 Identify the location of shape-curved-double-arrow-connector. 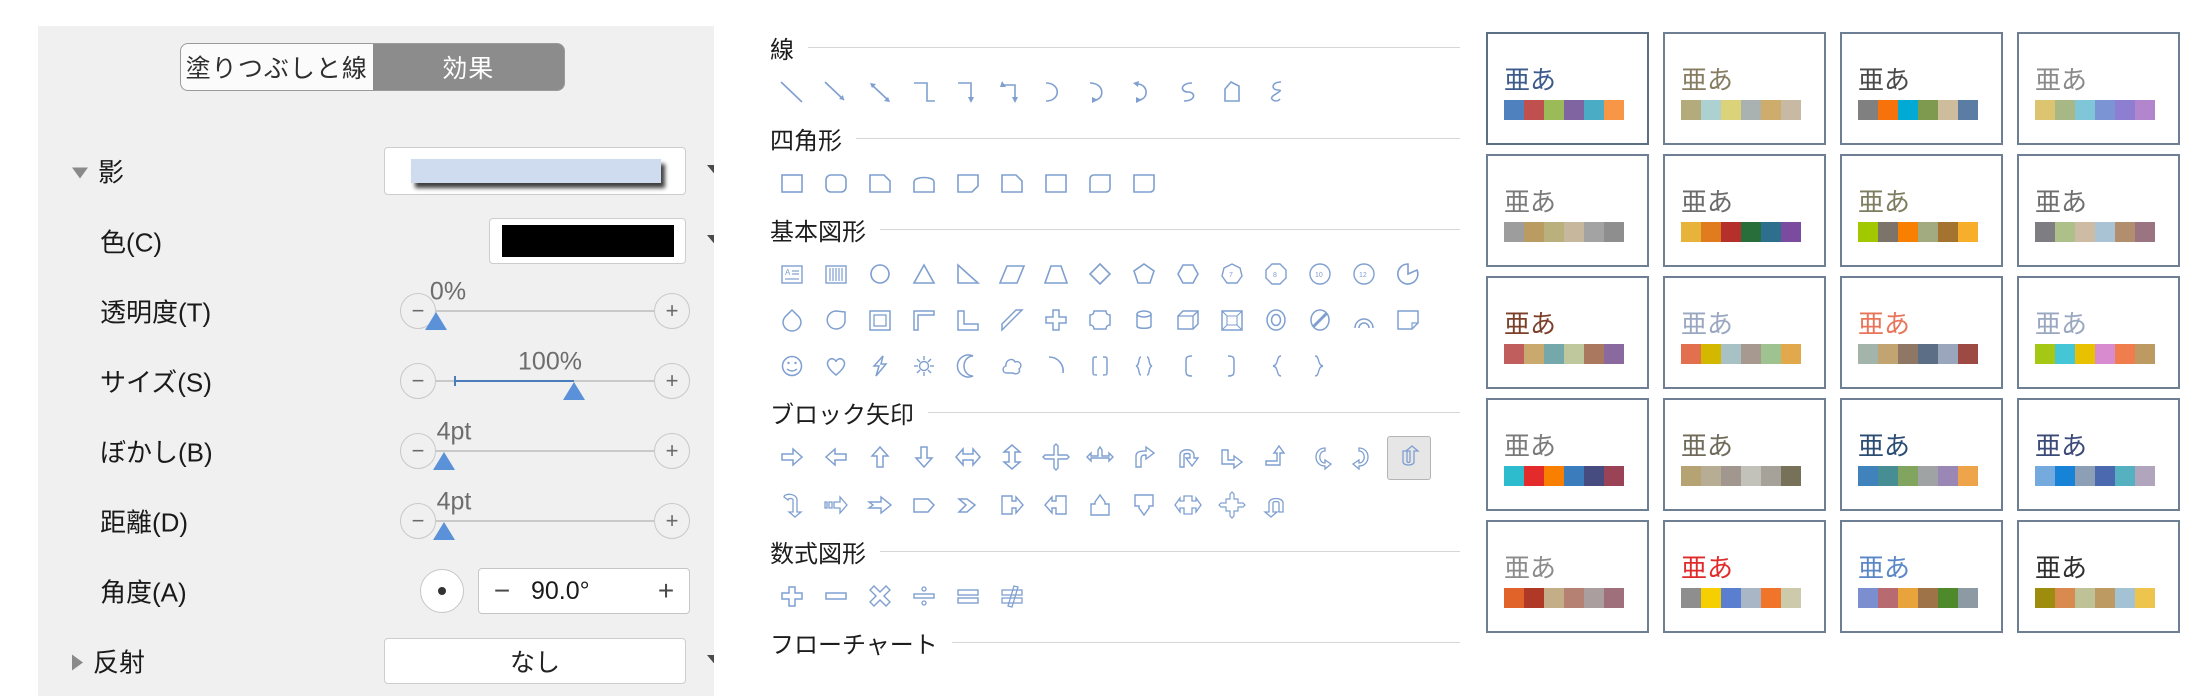
(1144, 92).